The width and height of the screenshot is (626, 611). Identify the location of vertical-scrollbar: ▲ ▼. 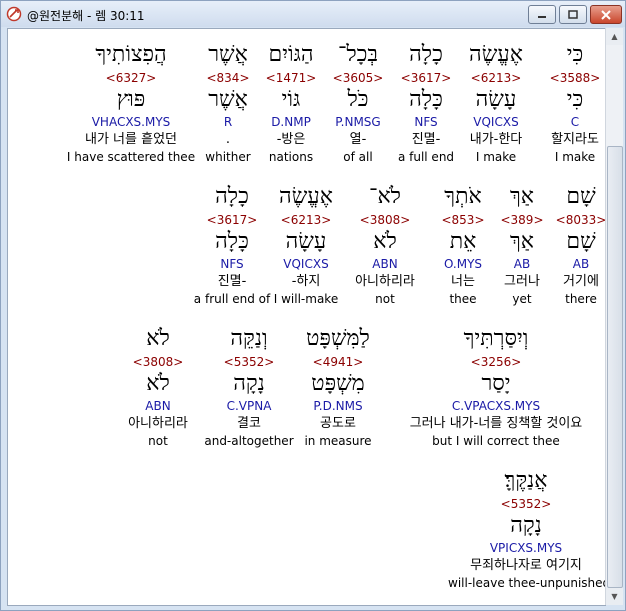
(614, 316).